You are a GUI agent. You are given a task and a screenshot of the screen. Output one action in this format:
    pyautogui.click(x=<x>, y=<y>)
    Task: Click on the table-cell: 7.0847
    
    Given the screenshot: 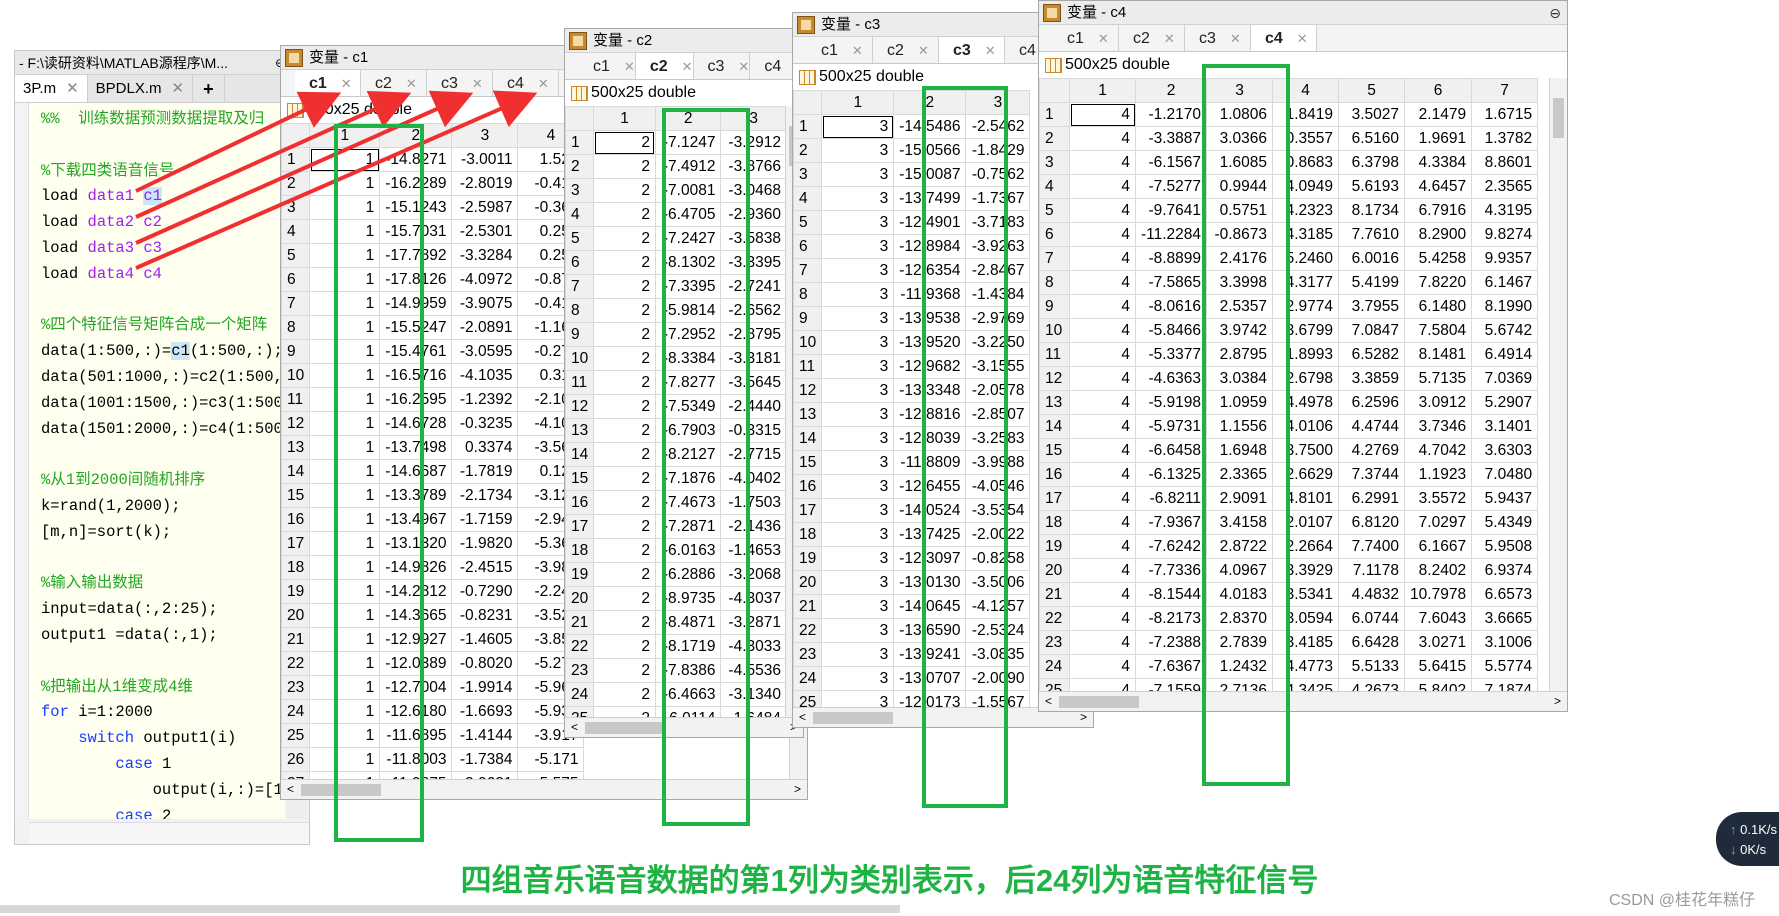 What is the action you would take?
    pyautogui.click(x=1372, y=330)
    